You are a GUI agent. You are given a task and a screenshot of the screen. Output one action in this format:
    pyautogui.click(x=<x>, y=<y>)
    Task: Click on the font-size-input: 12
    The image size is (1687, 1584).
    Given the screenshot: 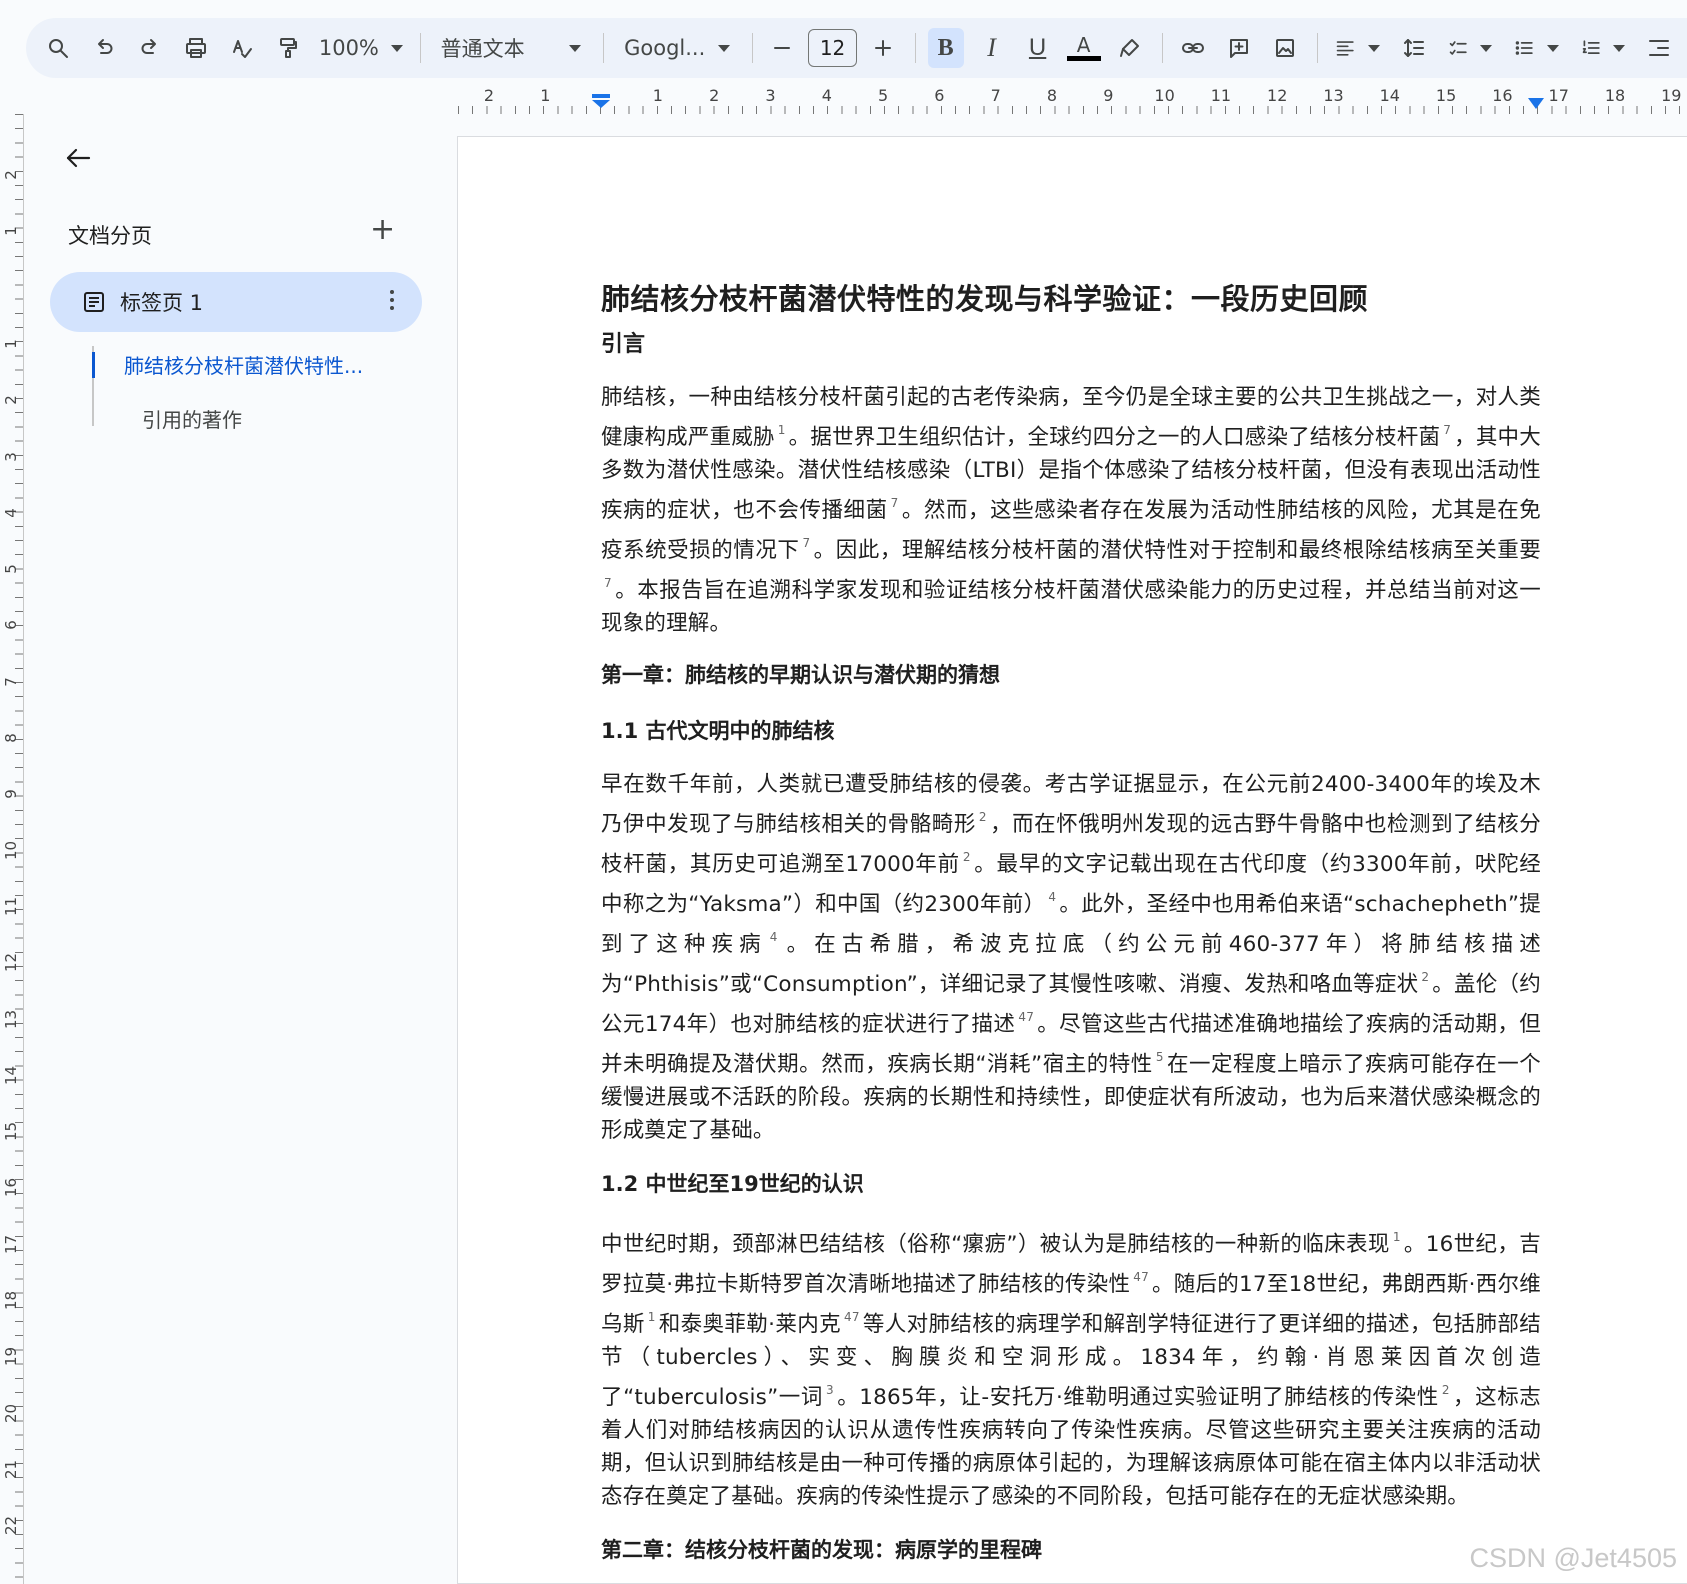 What is the action you would take?
    pyautogui.click(x=832, y=48)
    